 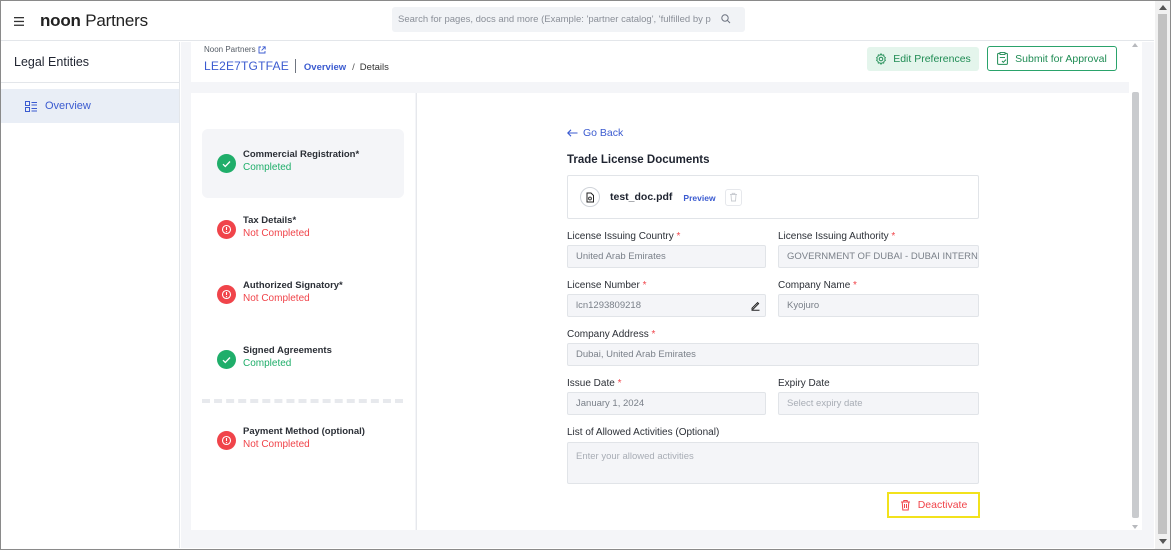 What do you see at coordinates (608, 334) in the screenshot?
I see `label-text: Company Address` at bounding box center [608, 334].